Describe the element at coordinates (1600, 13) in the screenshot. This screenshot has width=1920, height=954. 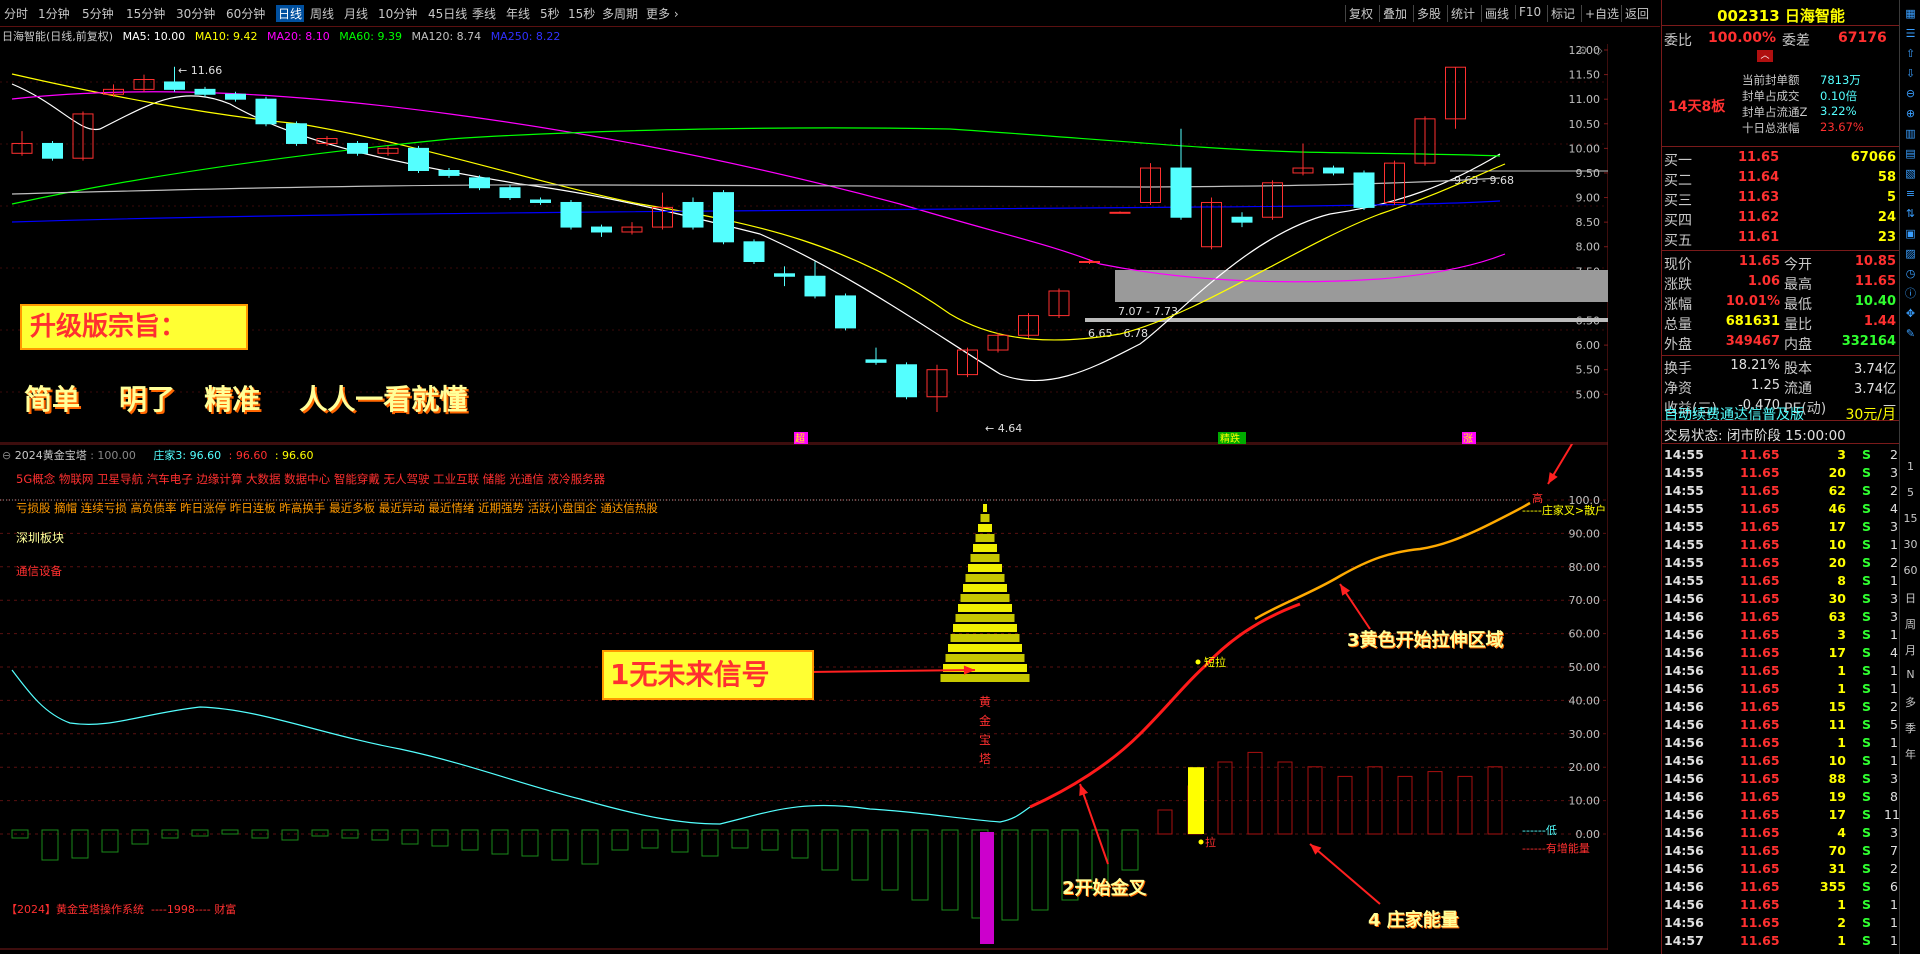
I see `toolbar-btn-7: +自选` at that location.